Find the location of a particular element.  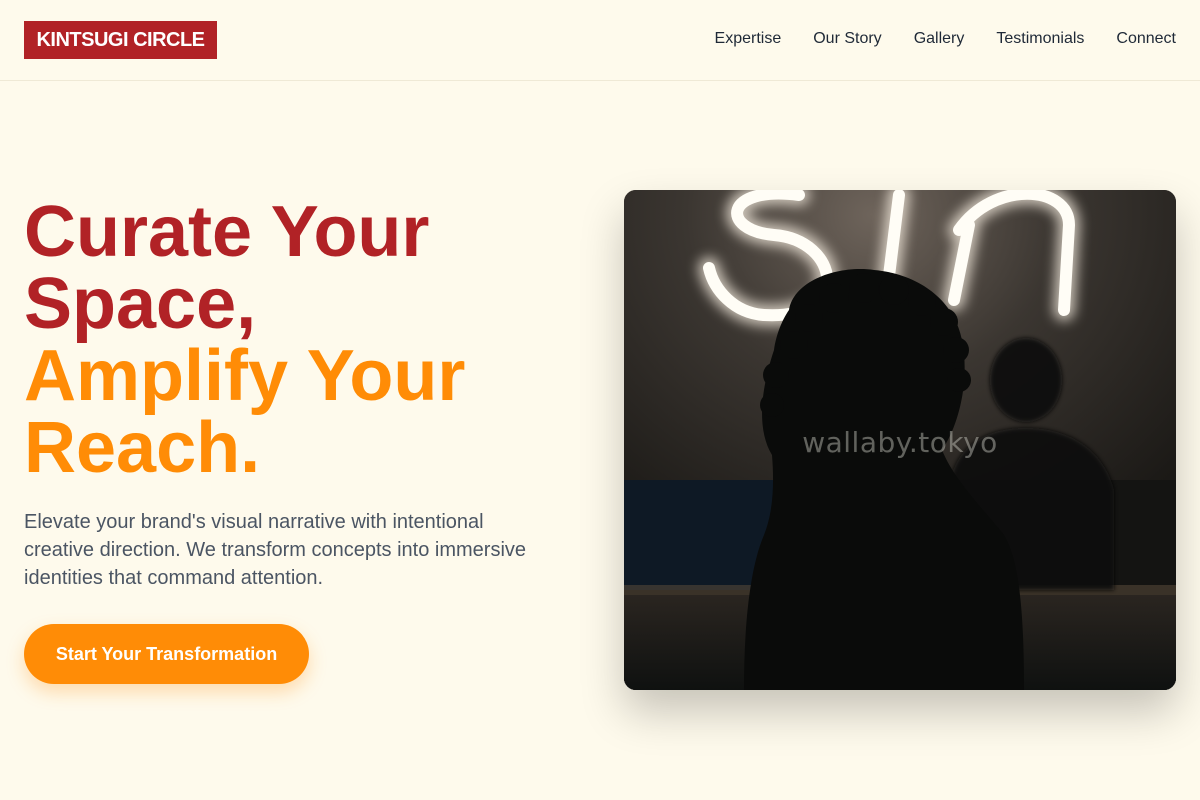

nav-link-our-story: Our Story is located at coordinates (847, 39).